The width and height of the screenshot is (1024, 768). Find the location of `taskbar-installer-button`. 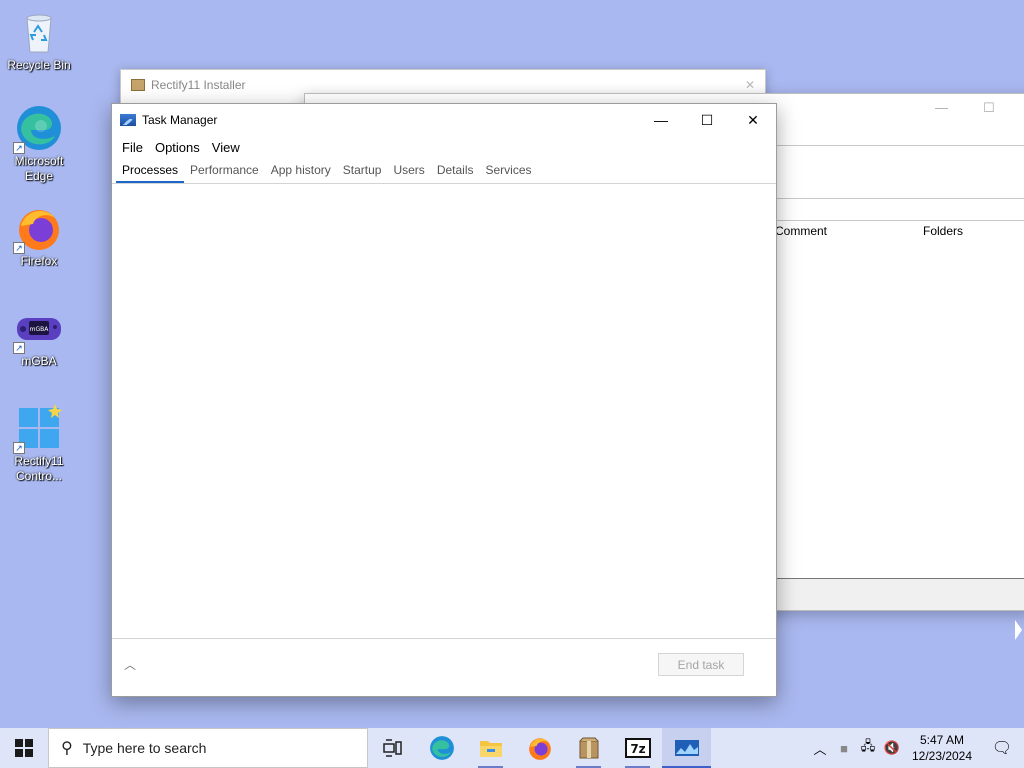

taskbar-installer-button is located at coordinates (588, 748).